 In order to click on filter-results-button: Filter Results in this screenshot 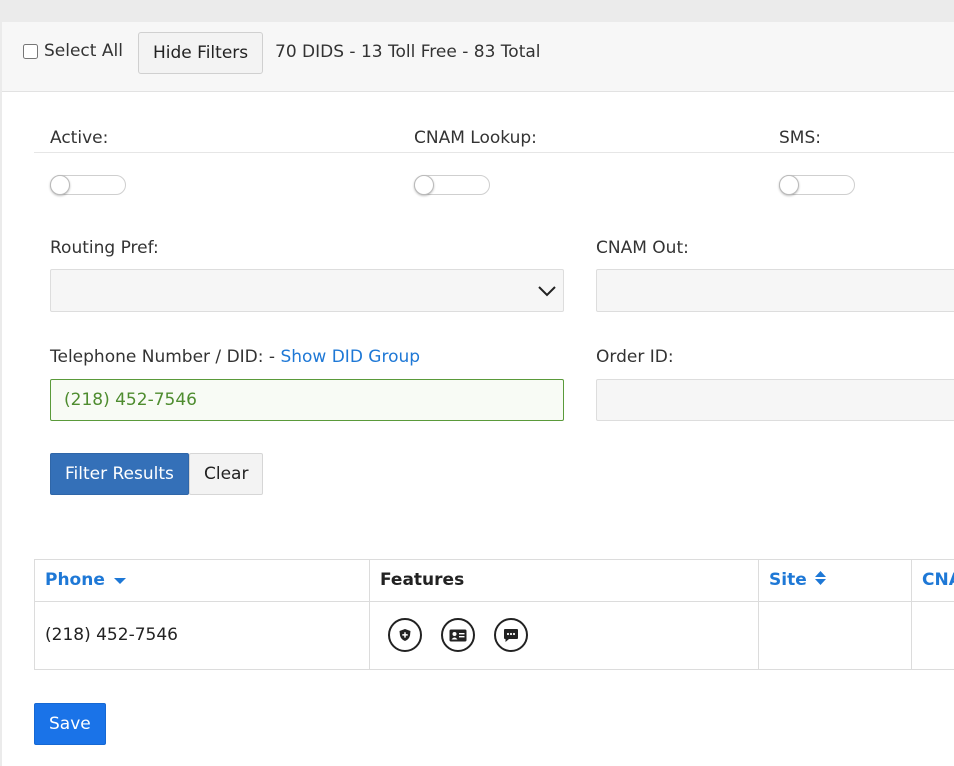, I will do `click(119, 474)`.